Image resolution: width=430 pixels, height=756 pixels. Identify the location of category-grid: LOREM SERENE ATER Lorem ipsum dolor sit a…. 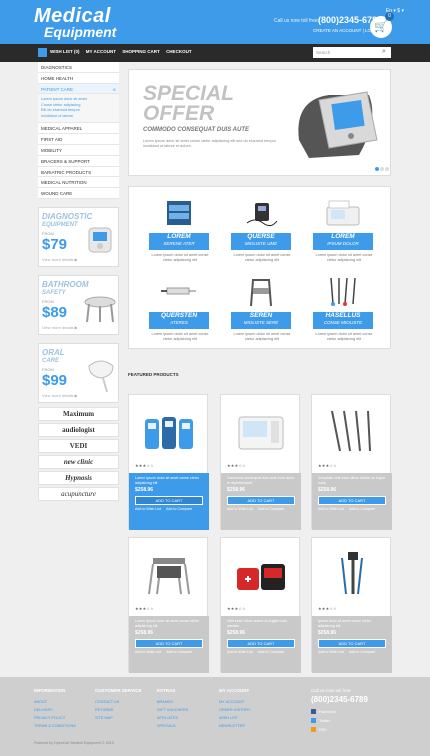
(259, 267).